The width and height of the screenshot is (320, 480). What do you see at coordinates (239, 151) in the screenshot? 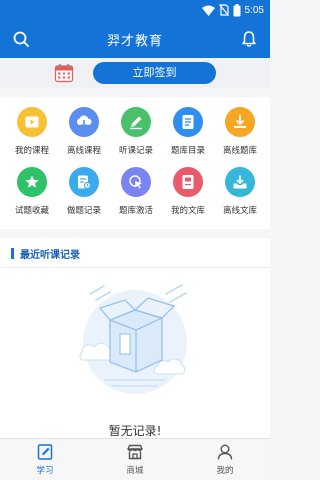
I see `grid-item-label: 离线题库` at bounding box center [239, 151].